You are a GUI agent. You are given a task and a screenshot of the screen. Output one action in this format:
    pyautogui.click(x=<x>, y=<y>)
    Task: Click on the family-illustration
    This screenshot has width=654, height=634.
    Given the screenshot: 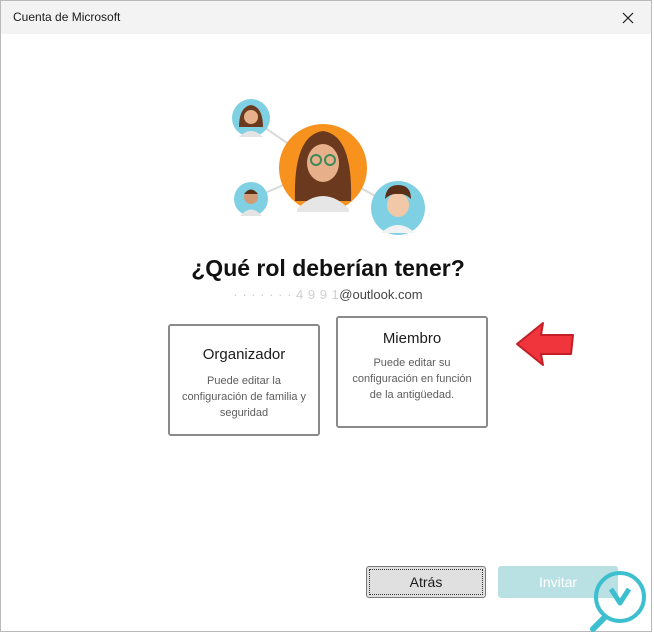 What is the action you would take?
    pyautogui.click(x=328, y=167)
    